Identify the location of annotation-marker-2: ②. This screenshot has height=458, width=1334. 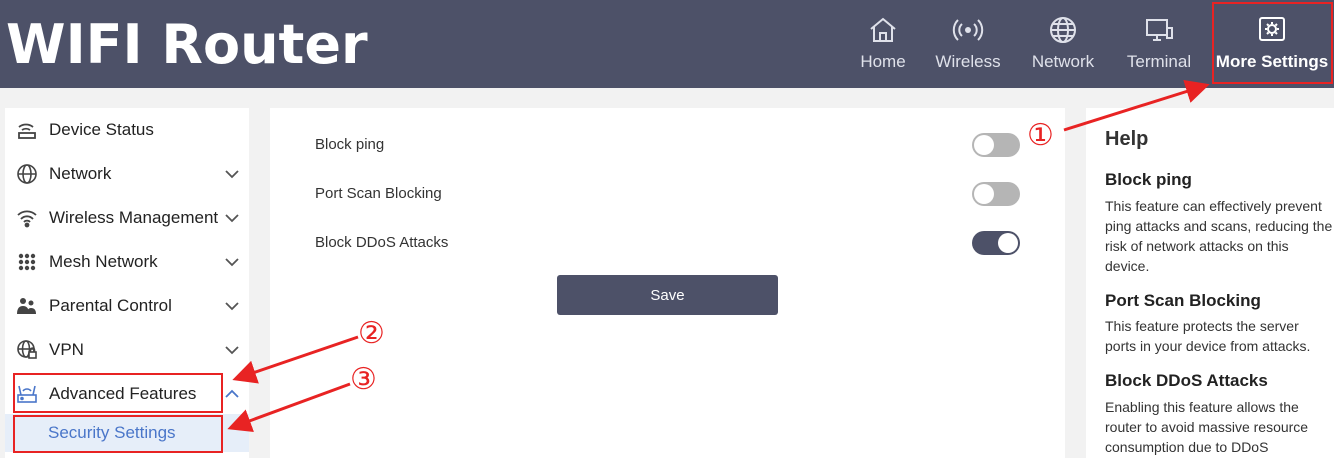
(371, 333).